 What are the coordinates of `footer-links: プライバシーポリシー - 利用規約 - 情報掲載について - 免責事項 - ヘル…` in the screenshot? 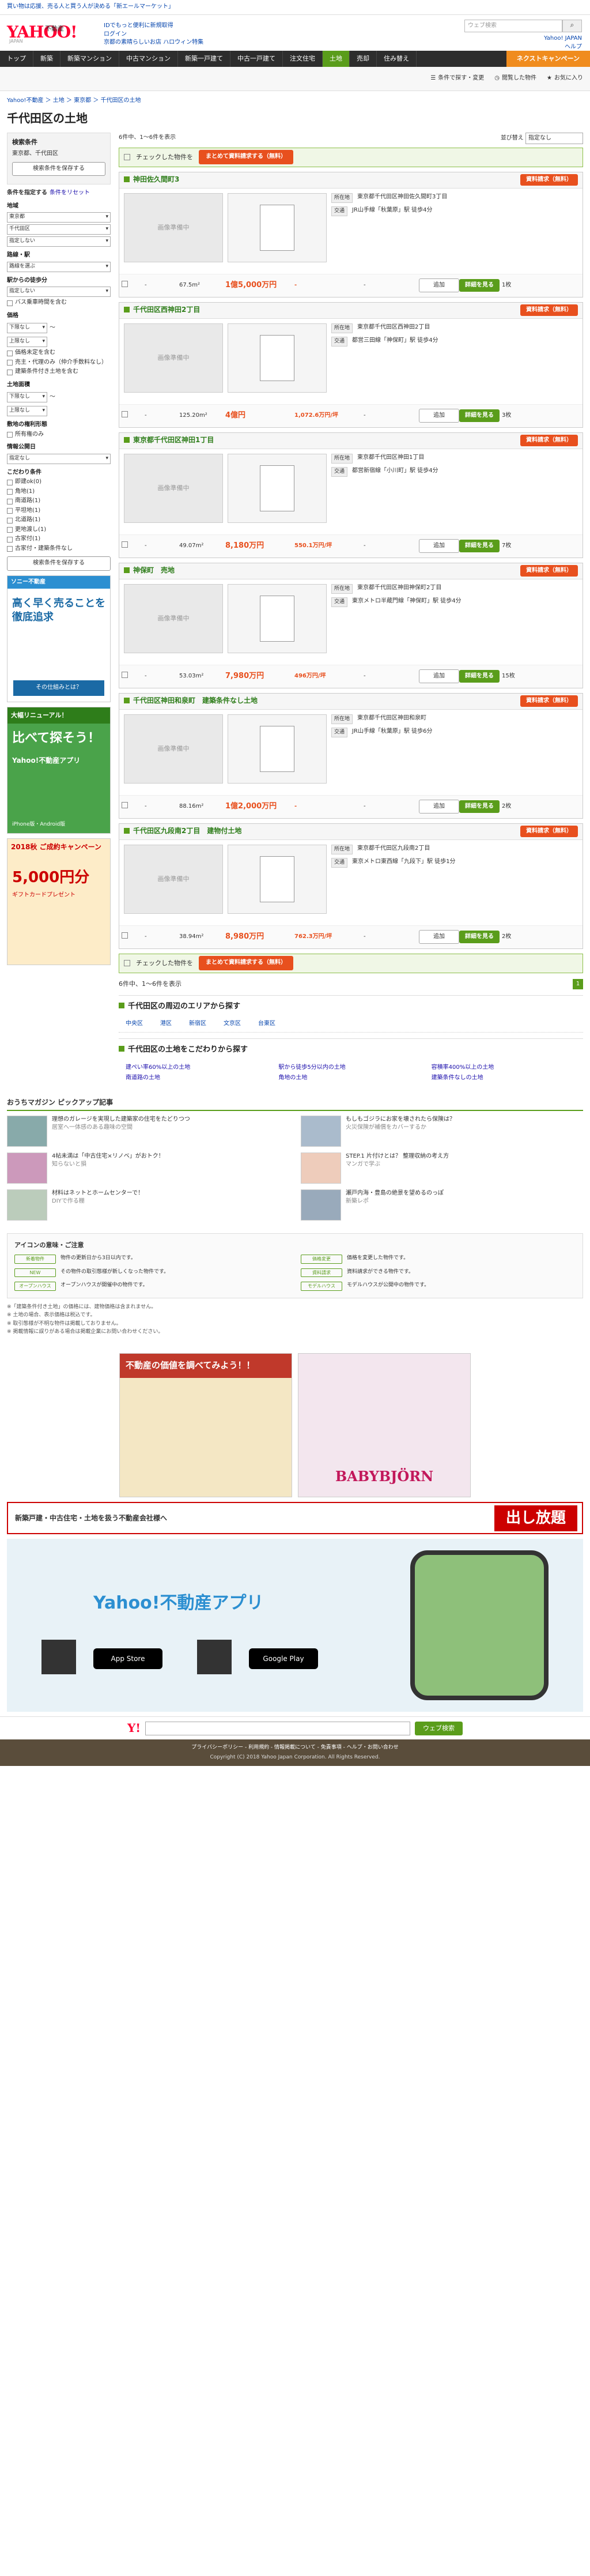 It's located at (295, 1748).